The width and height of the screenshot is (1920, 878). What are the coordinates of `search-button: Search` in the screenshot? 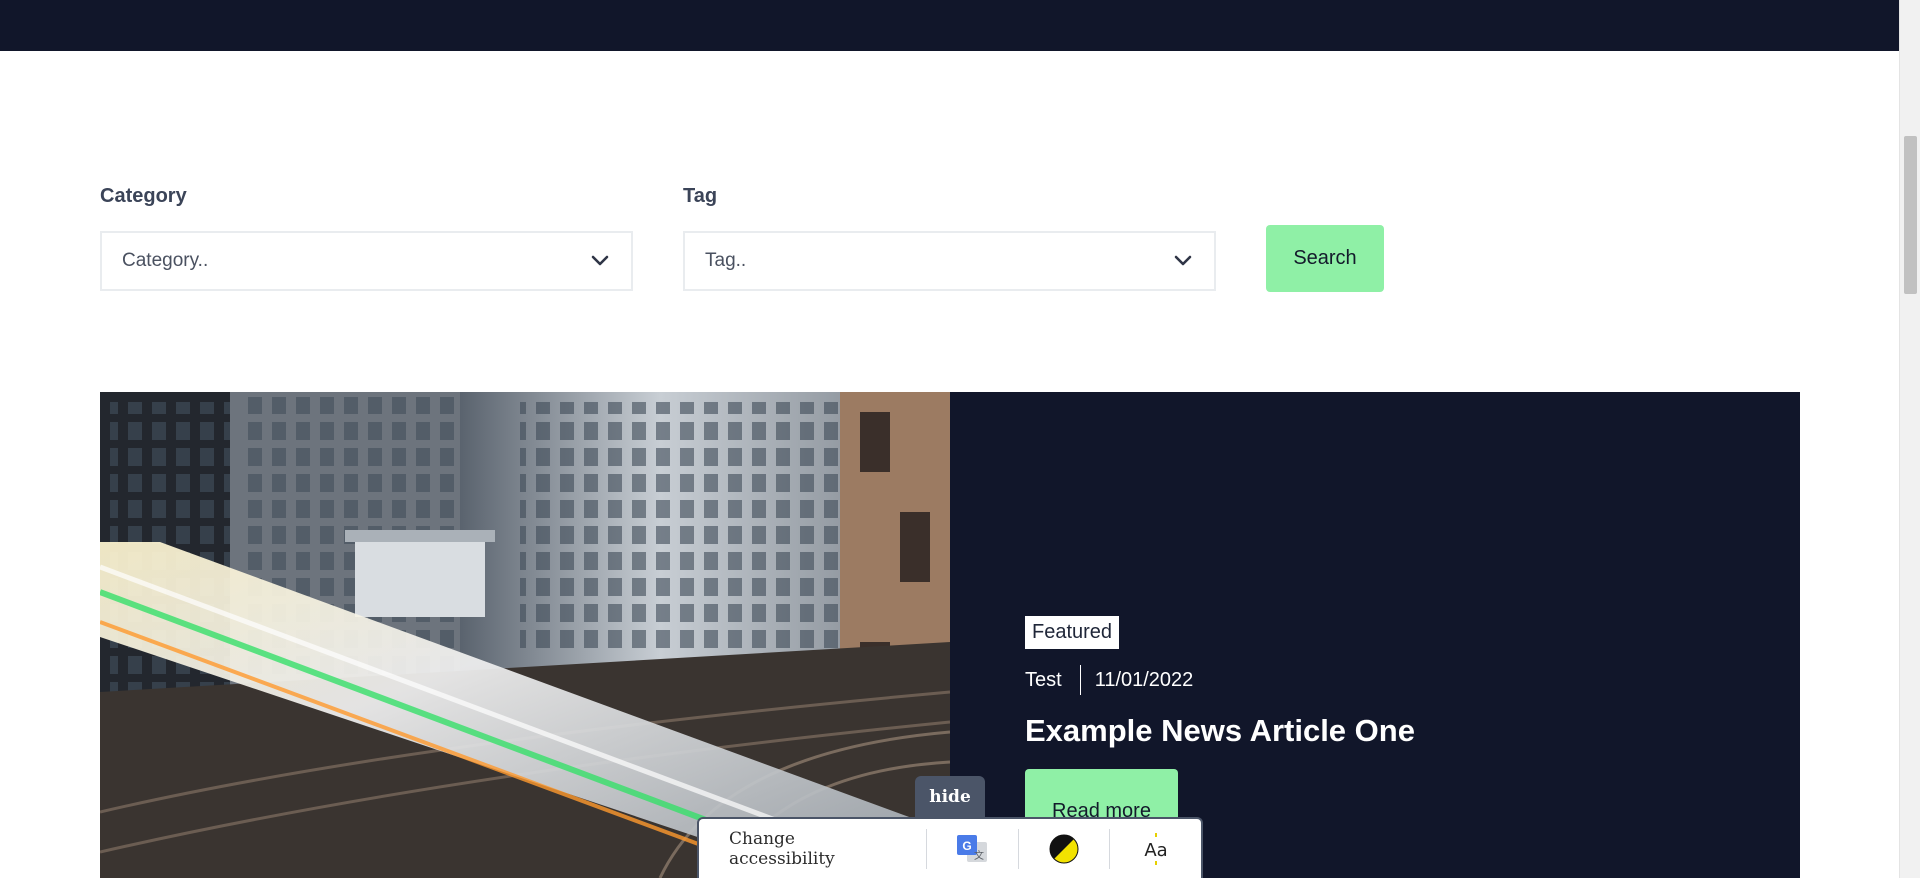 It's located at (1325, 258).